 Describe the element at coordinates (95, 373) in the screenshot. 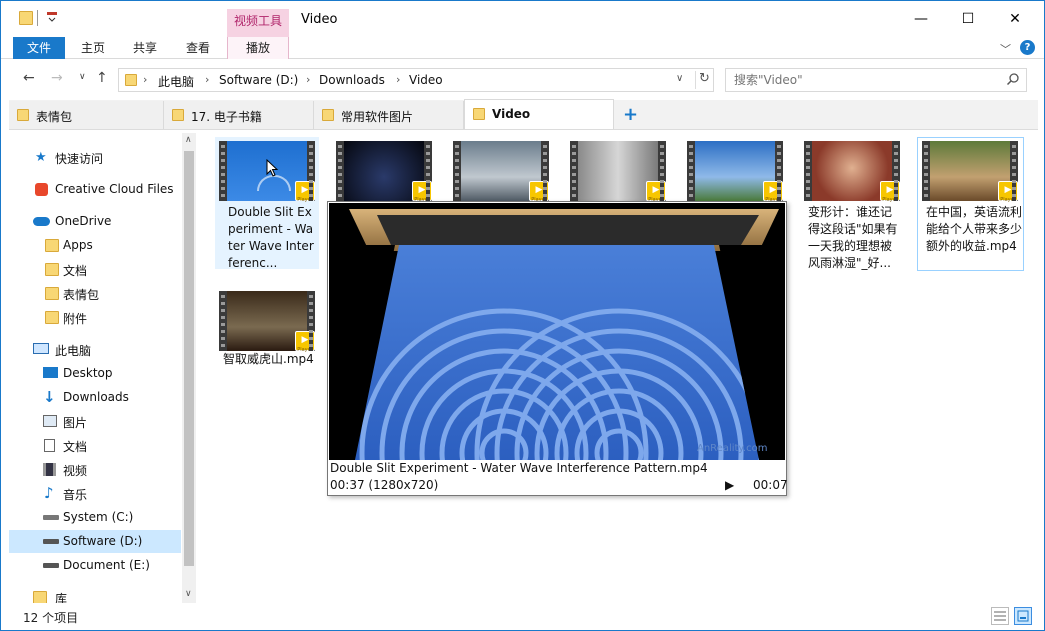

I see `sidebar-item-desktop: Desktop` at that location.